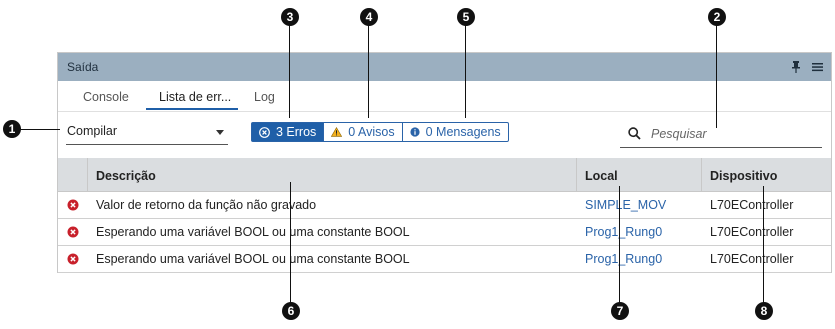  I want to click on row-description: Valor de retorno da função não gravado, so click(206, 205).